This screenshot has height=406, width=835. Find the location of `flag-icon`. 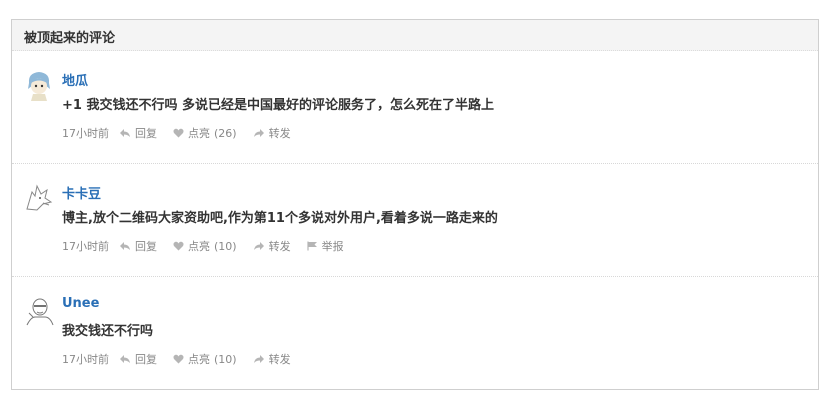

flag-icon is located at coordinates (311, 246).